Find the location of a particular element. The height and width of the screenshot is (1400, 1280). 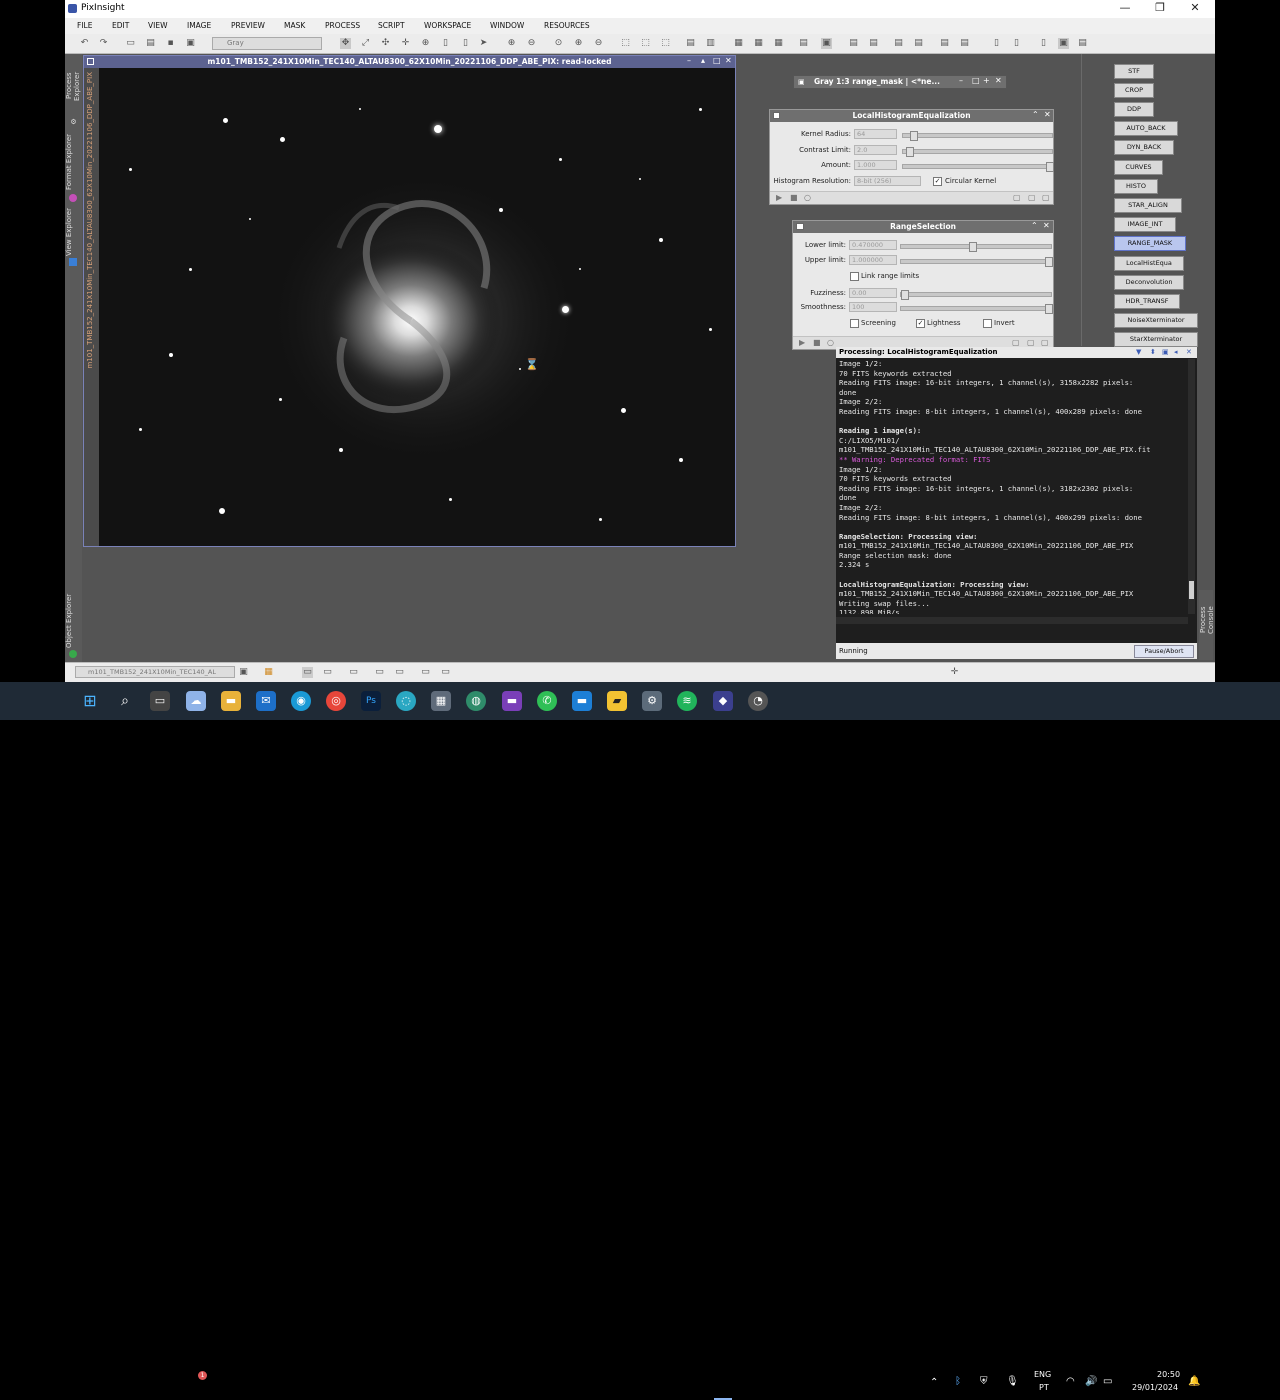

process-icon-image-int: IMAGE_INT is located at coordinates (1145, 224).